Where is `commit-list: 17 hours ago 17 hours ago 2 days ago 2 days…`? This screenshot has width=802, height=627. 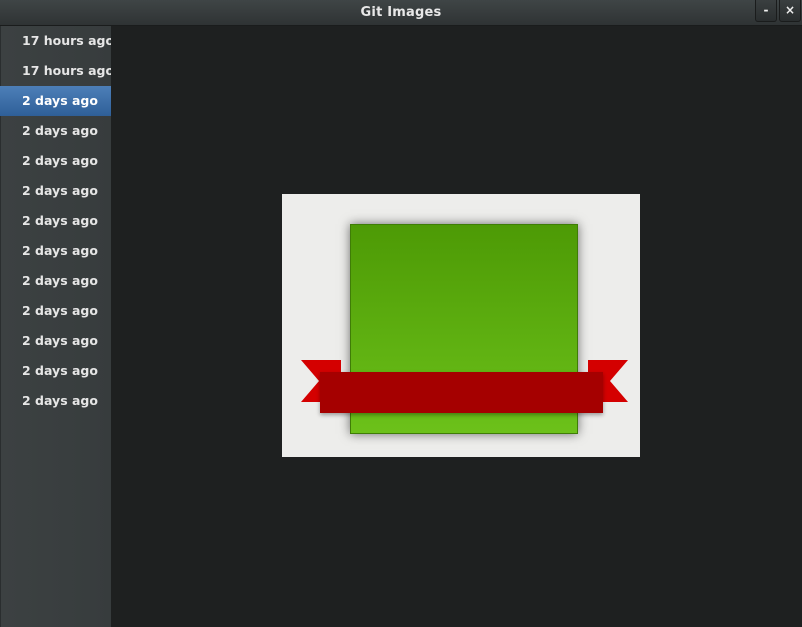 commit-list: 17 hours ago 17 hours ago 2 days ago 2 days… is located at coordinates (59, 221).